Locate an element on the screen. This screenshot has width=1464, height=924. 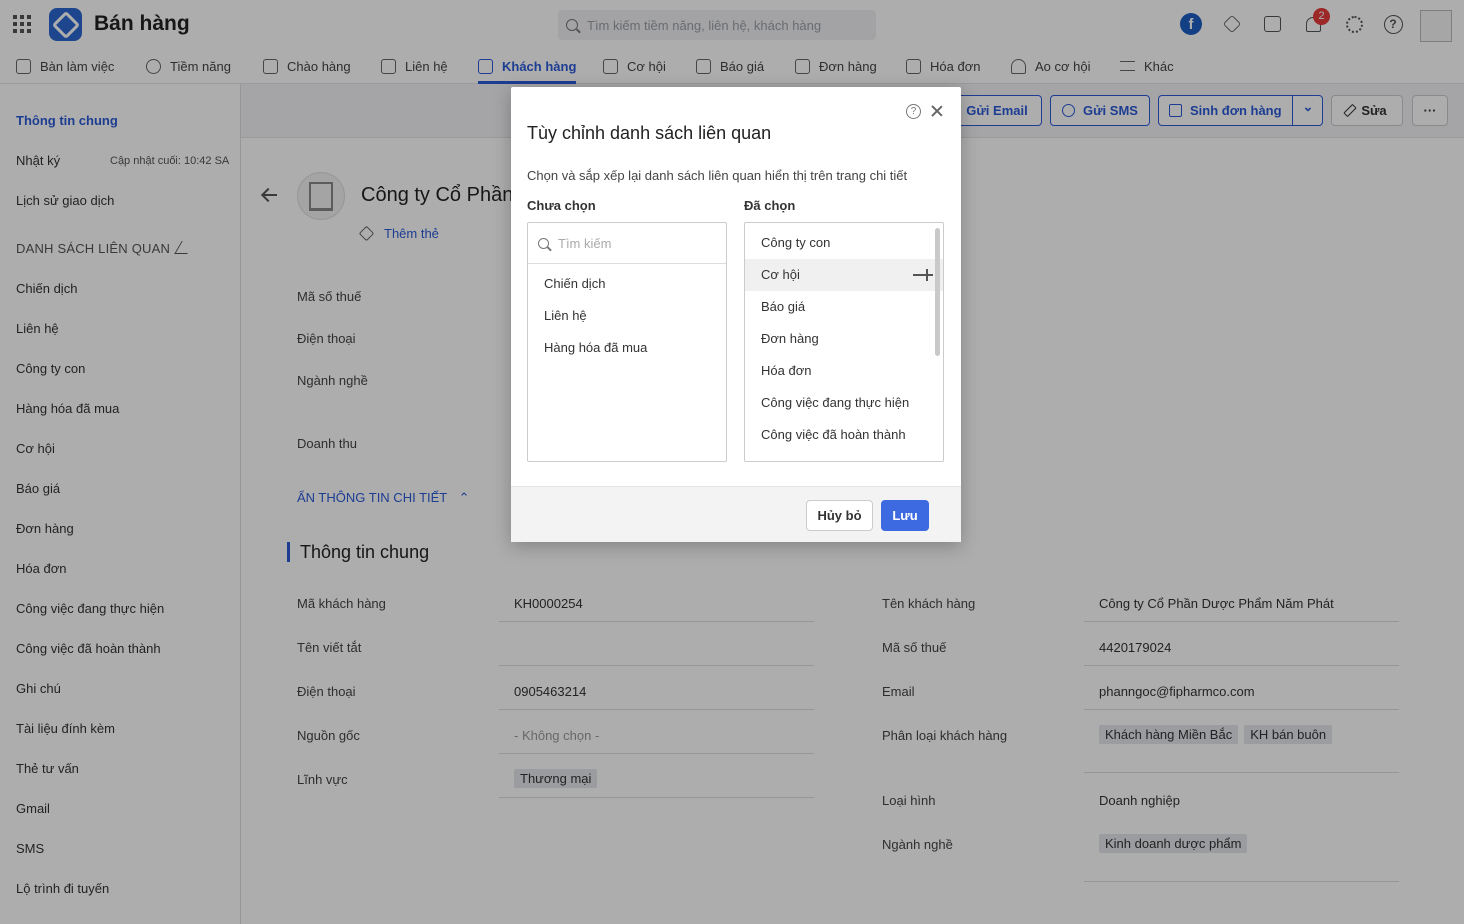
selected-column-title: Đã chọn is located at coordinates (770, 205).